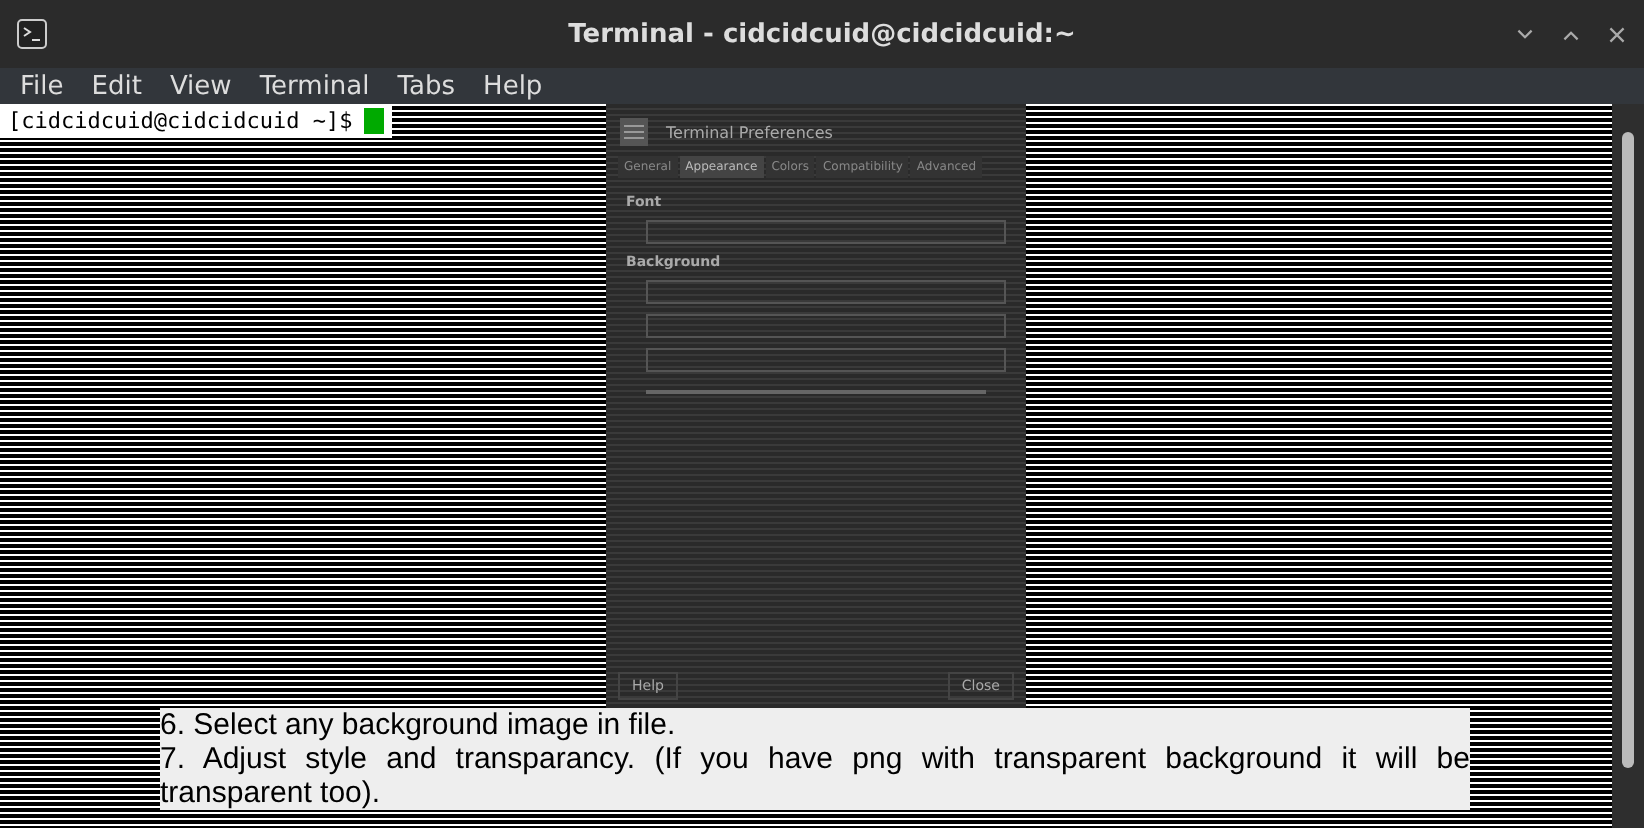 This screenshot has height=828, width=1644. What do you see at coordinates (822, 34) in the screenshot?
I see `window-title: Terminal - cidcidcuid@cidcidcuid:~` at bounding box center [822, 34].